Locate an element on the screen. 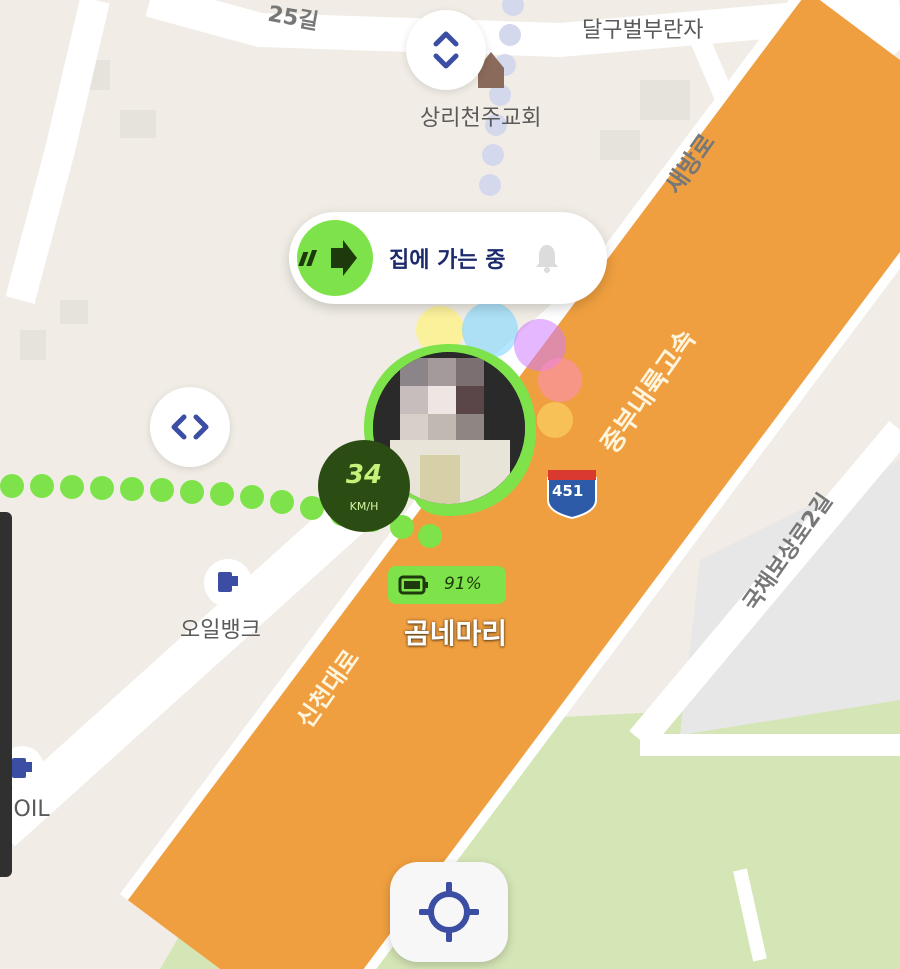 This screenshot has height=969, width=900. vertical-toggle-button is located at coordinates (446, 50).